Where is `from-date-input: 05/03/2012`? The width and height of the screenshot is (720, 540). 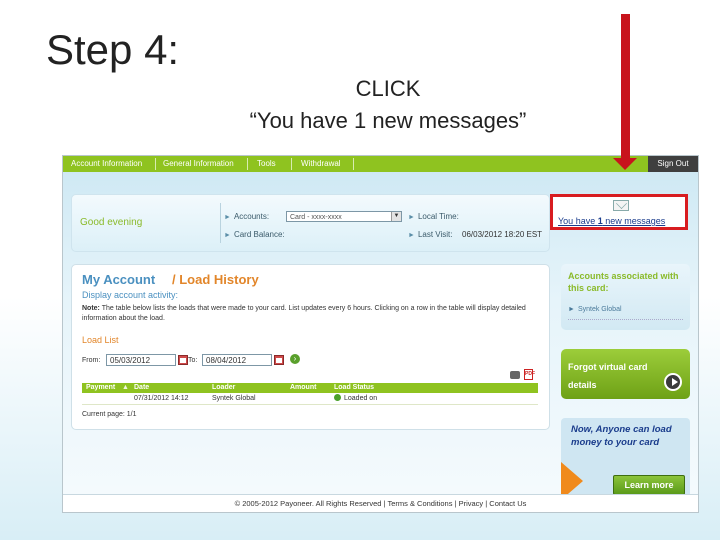 from-date-input: 05/03/2012 is located at coordinates (141, 360).